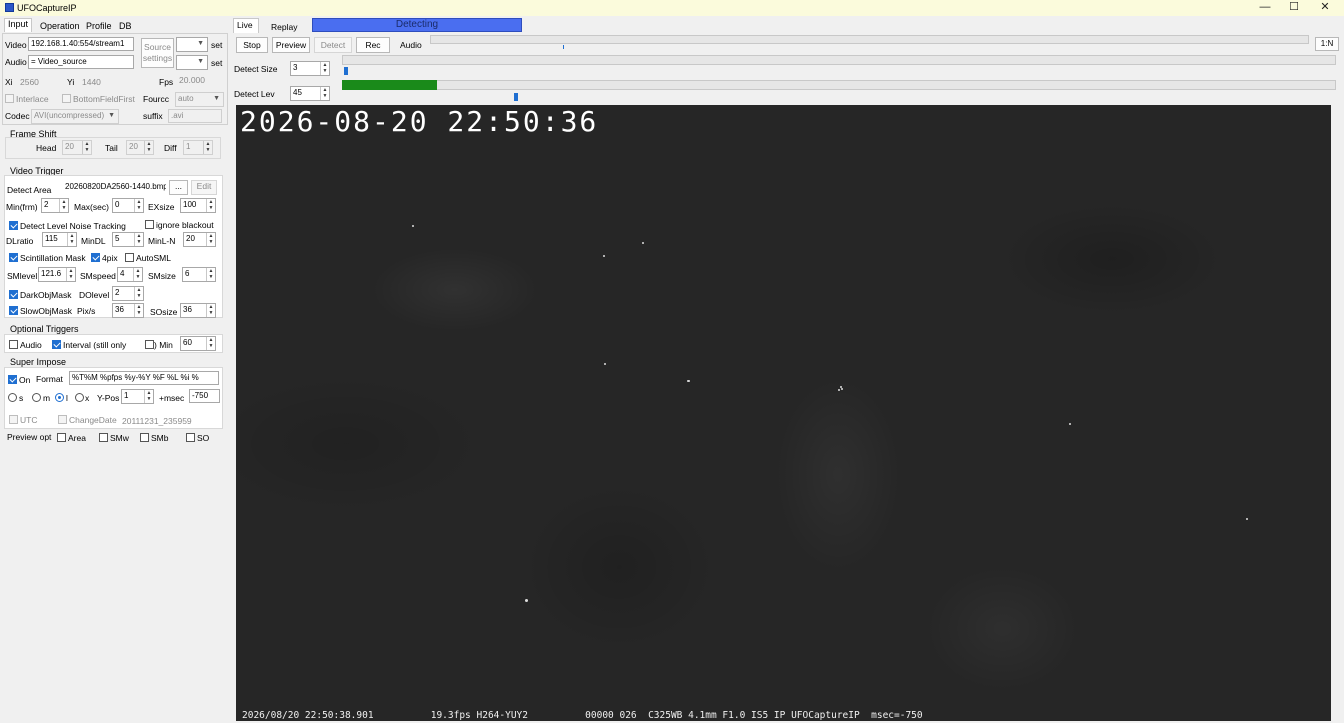 The height and width of the screenshot is (723, 1344). Describe the element at coordinates (55, 205) in the screenshot. I see `min-frm-spinner: 2 ▲ ▼` at that location.